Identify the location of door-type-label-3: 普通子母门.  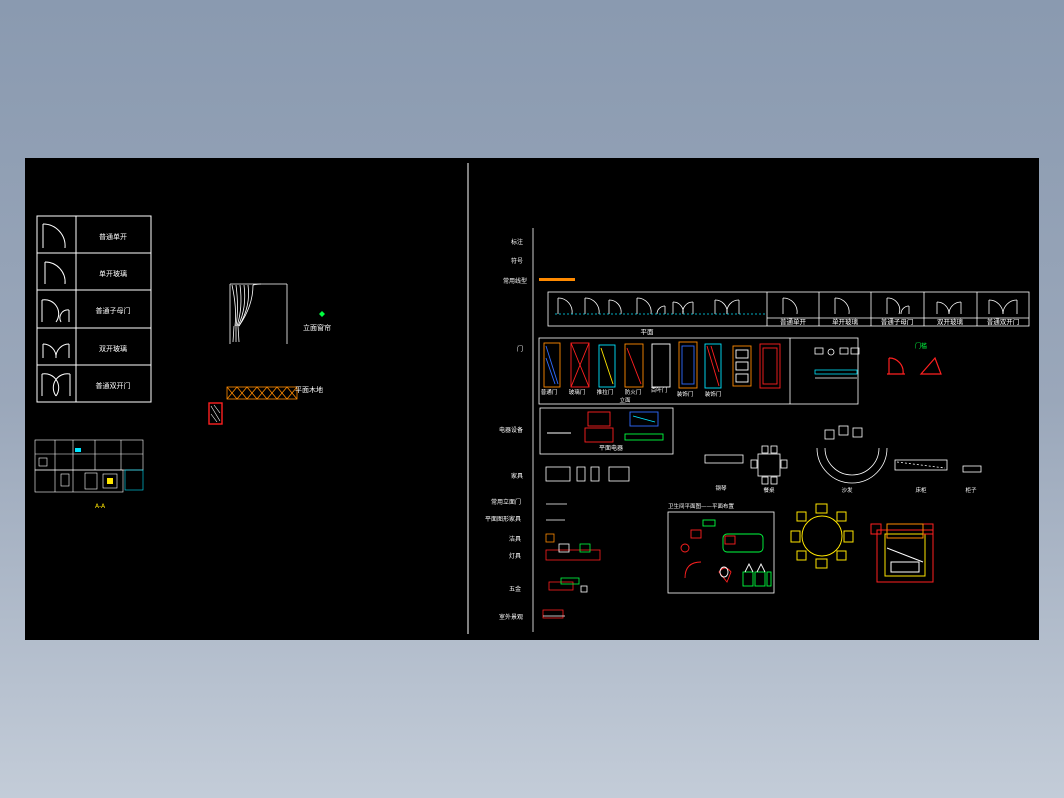
(897, 321).